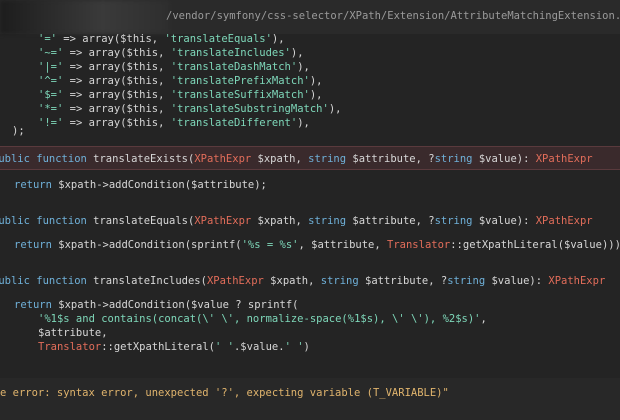 The height and width of the screenshot is (420, 620). I want to click on code-token: '^=', so click(51, 81).